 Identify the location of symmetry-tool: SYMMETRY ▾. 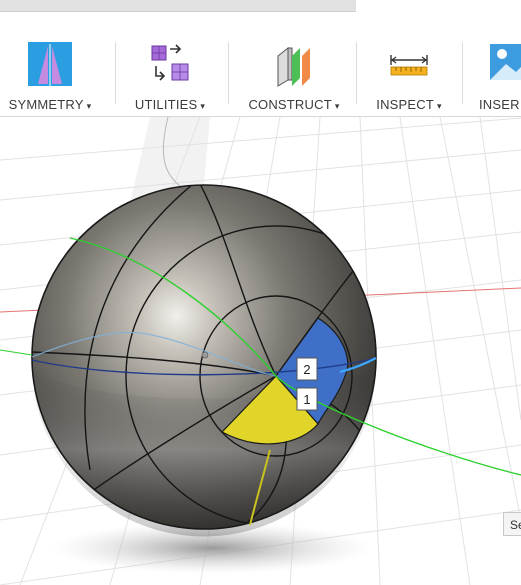
(53, 78).